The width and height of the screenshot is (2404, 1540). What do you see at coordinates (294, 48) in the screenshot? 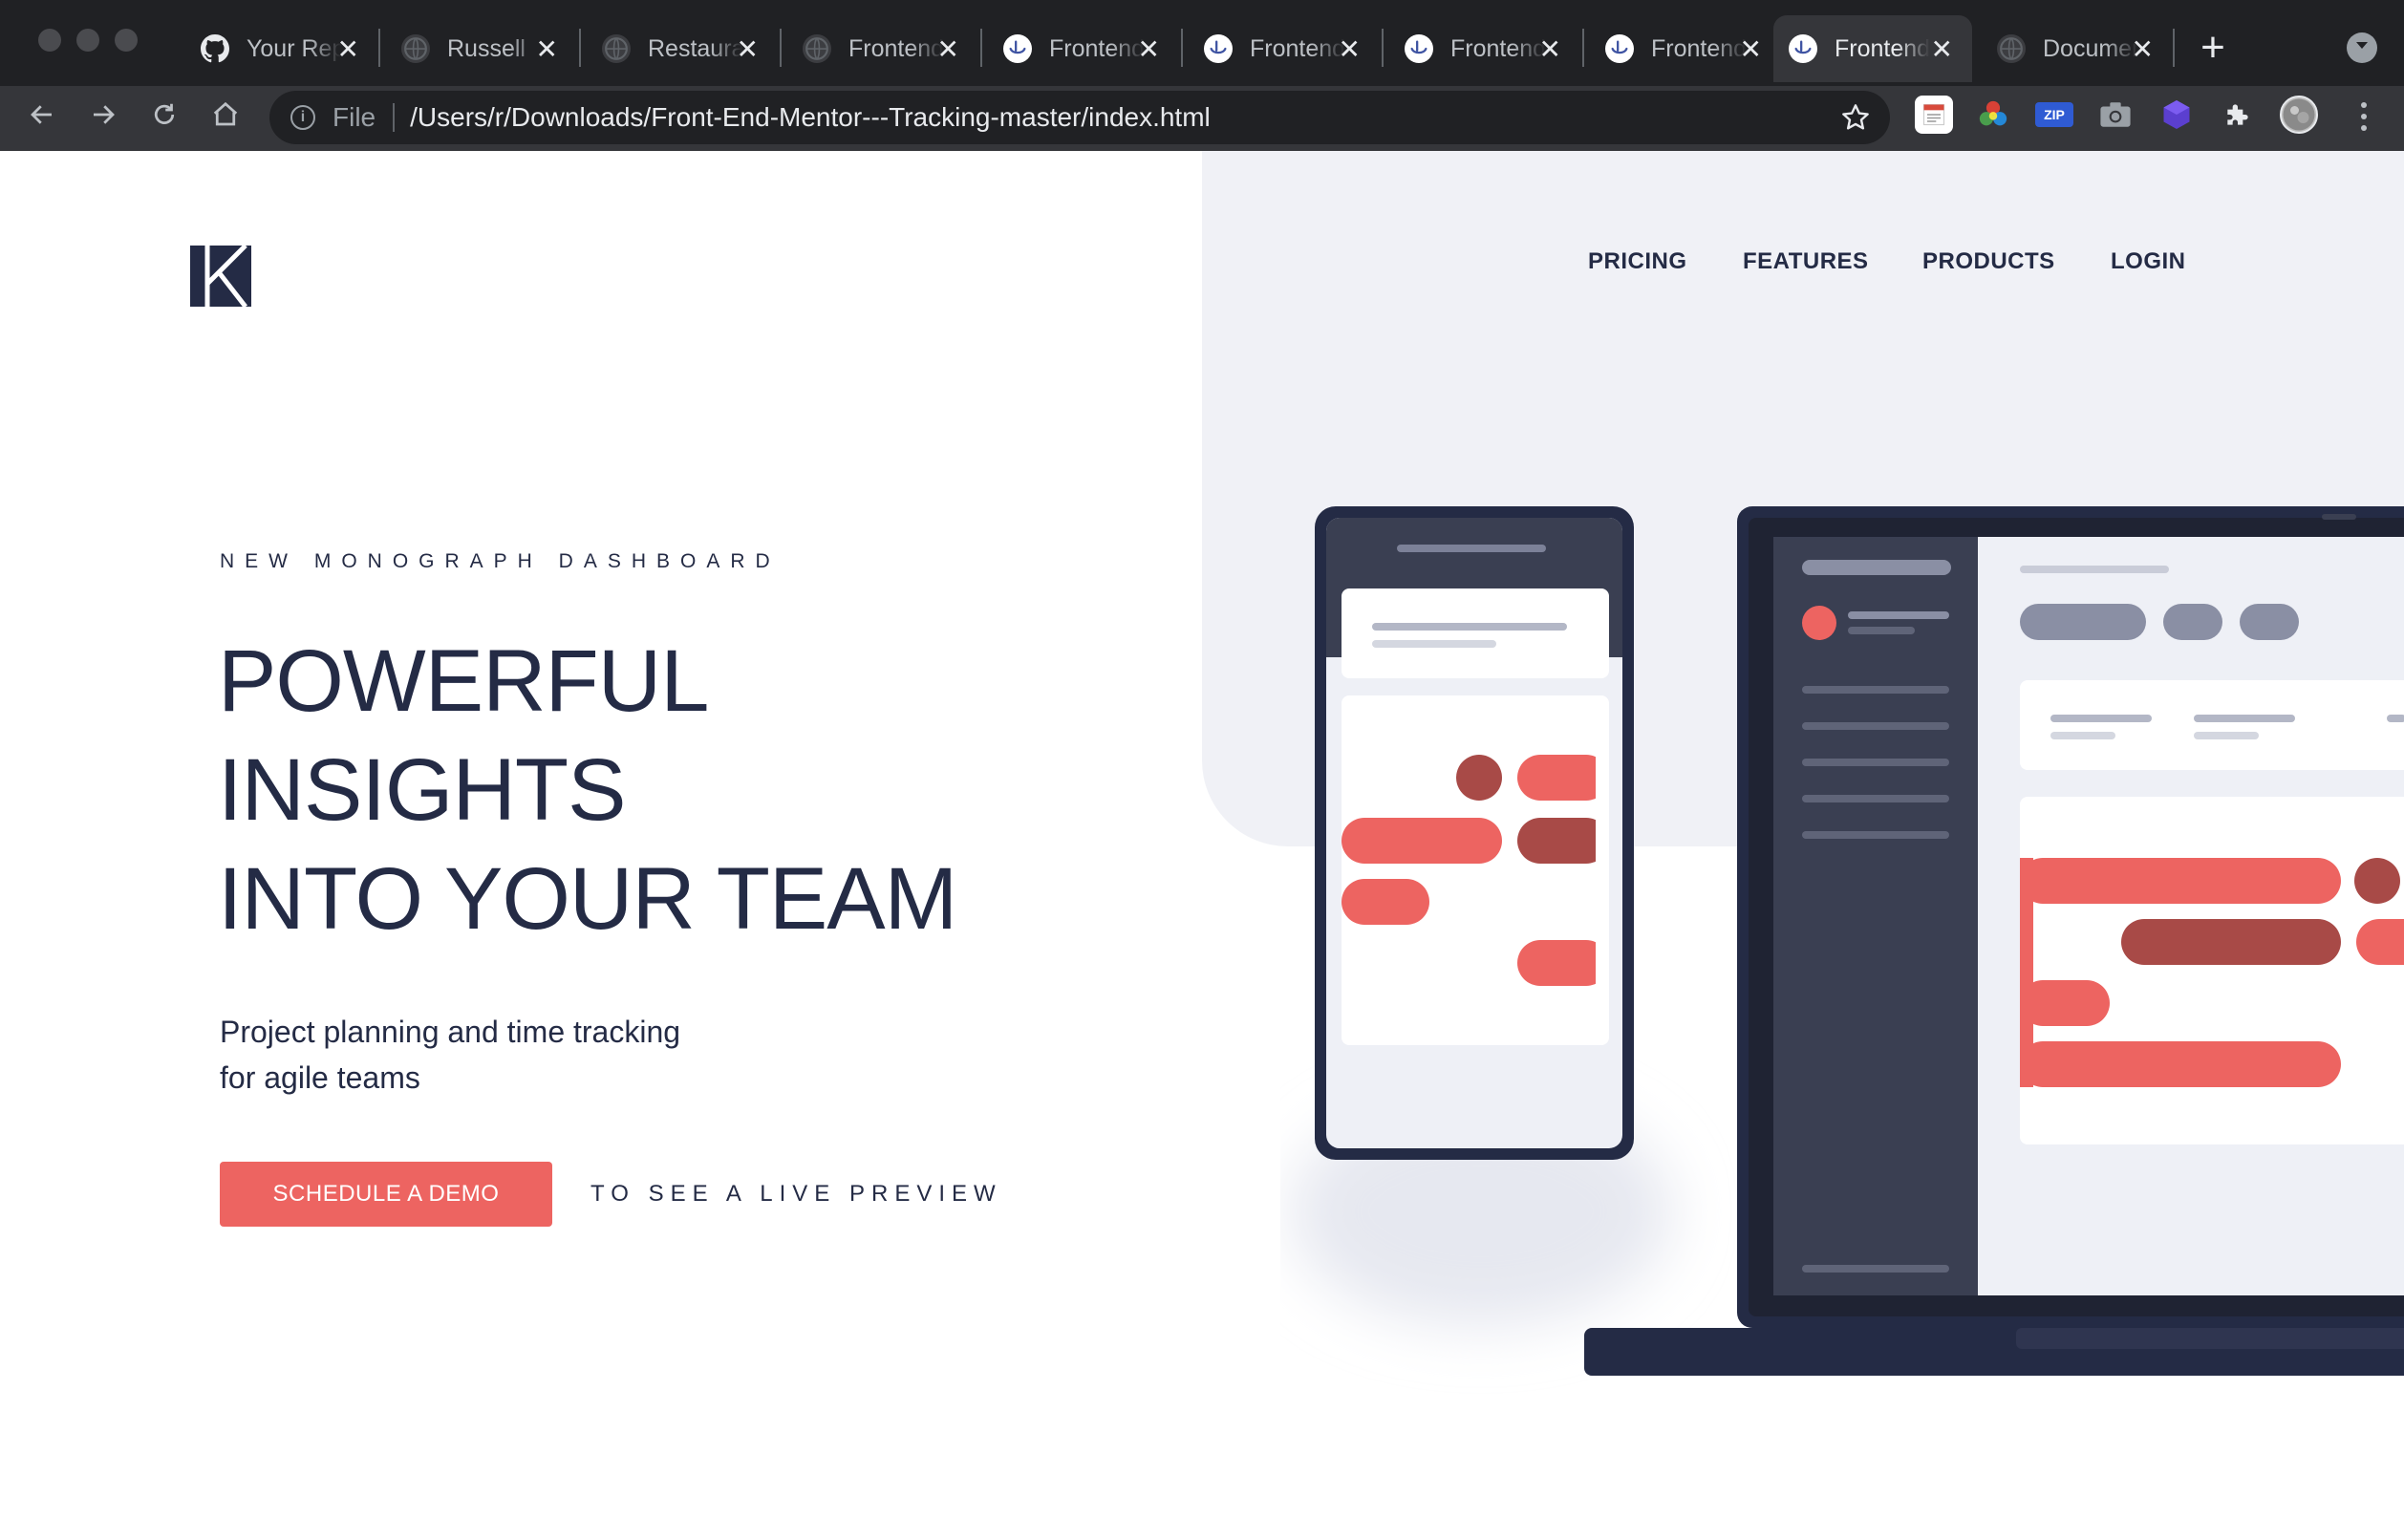
I see `tab-title: Your Repositories` at bounding box center [294, 48].